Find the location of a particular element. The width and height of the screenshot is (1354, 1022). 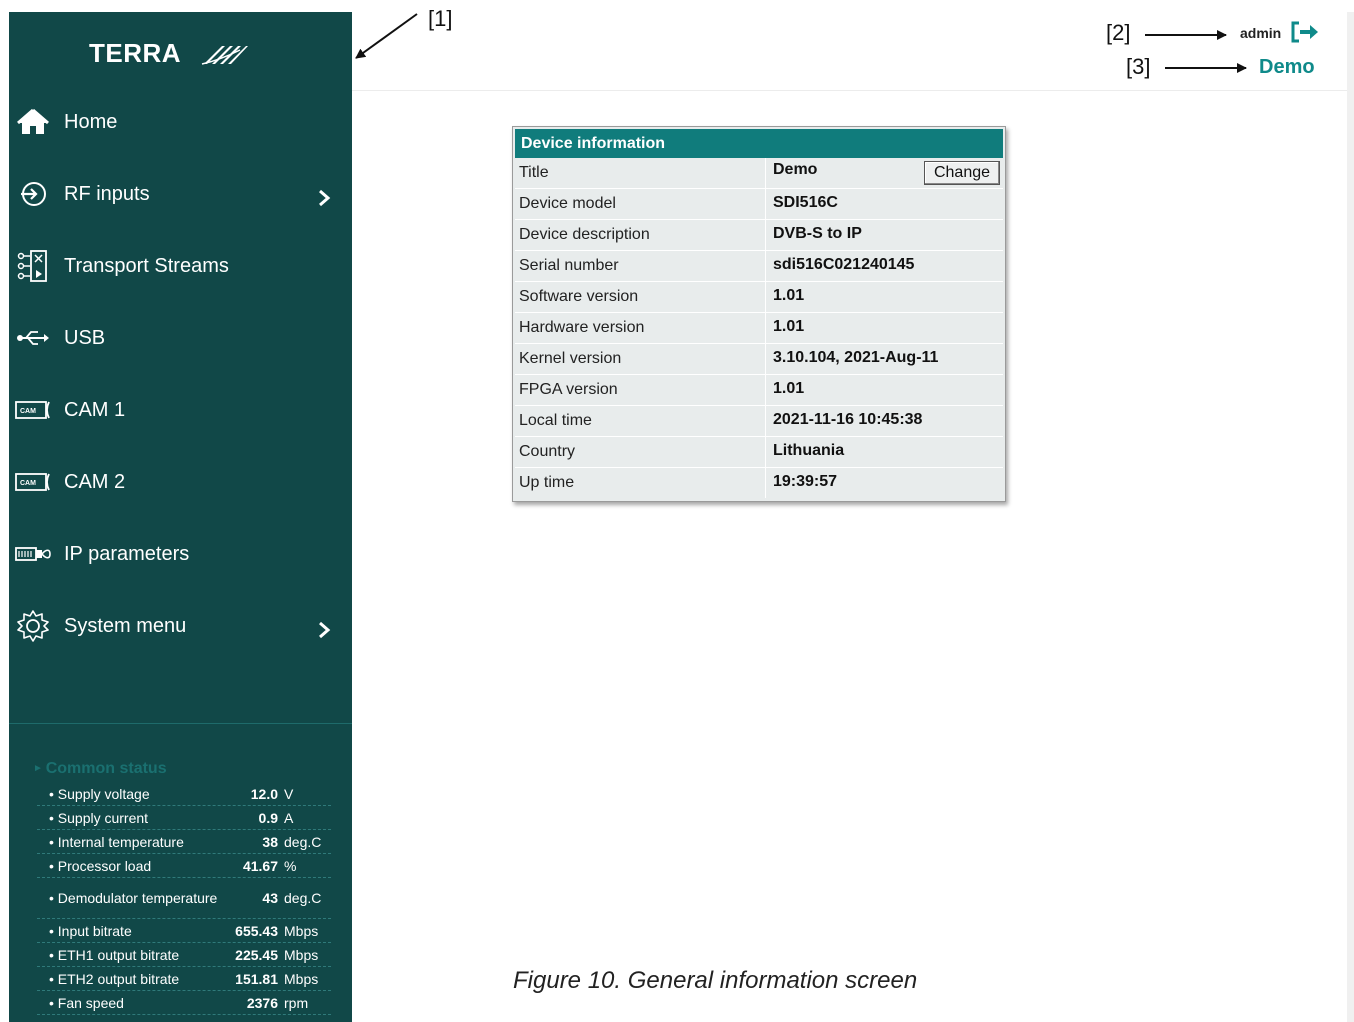

info-label: Device model is located at coordinates (567, 203).